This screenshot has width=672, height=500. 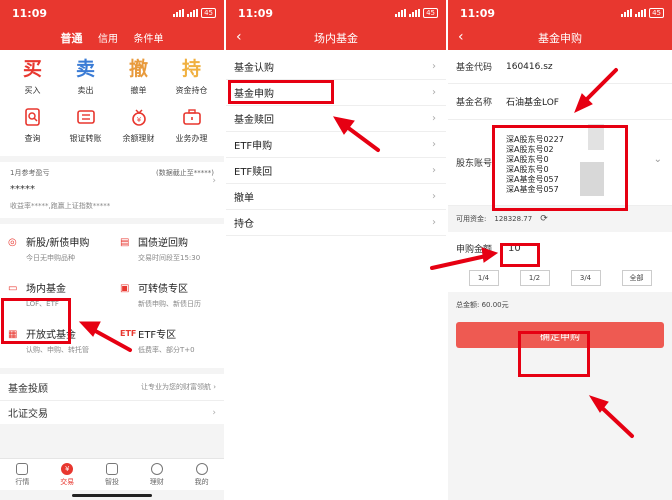 What do you see at coordinates (85, 117) in the screenshot?
I see `bank-transfer-icon` at bounding box center [85, 117].